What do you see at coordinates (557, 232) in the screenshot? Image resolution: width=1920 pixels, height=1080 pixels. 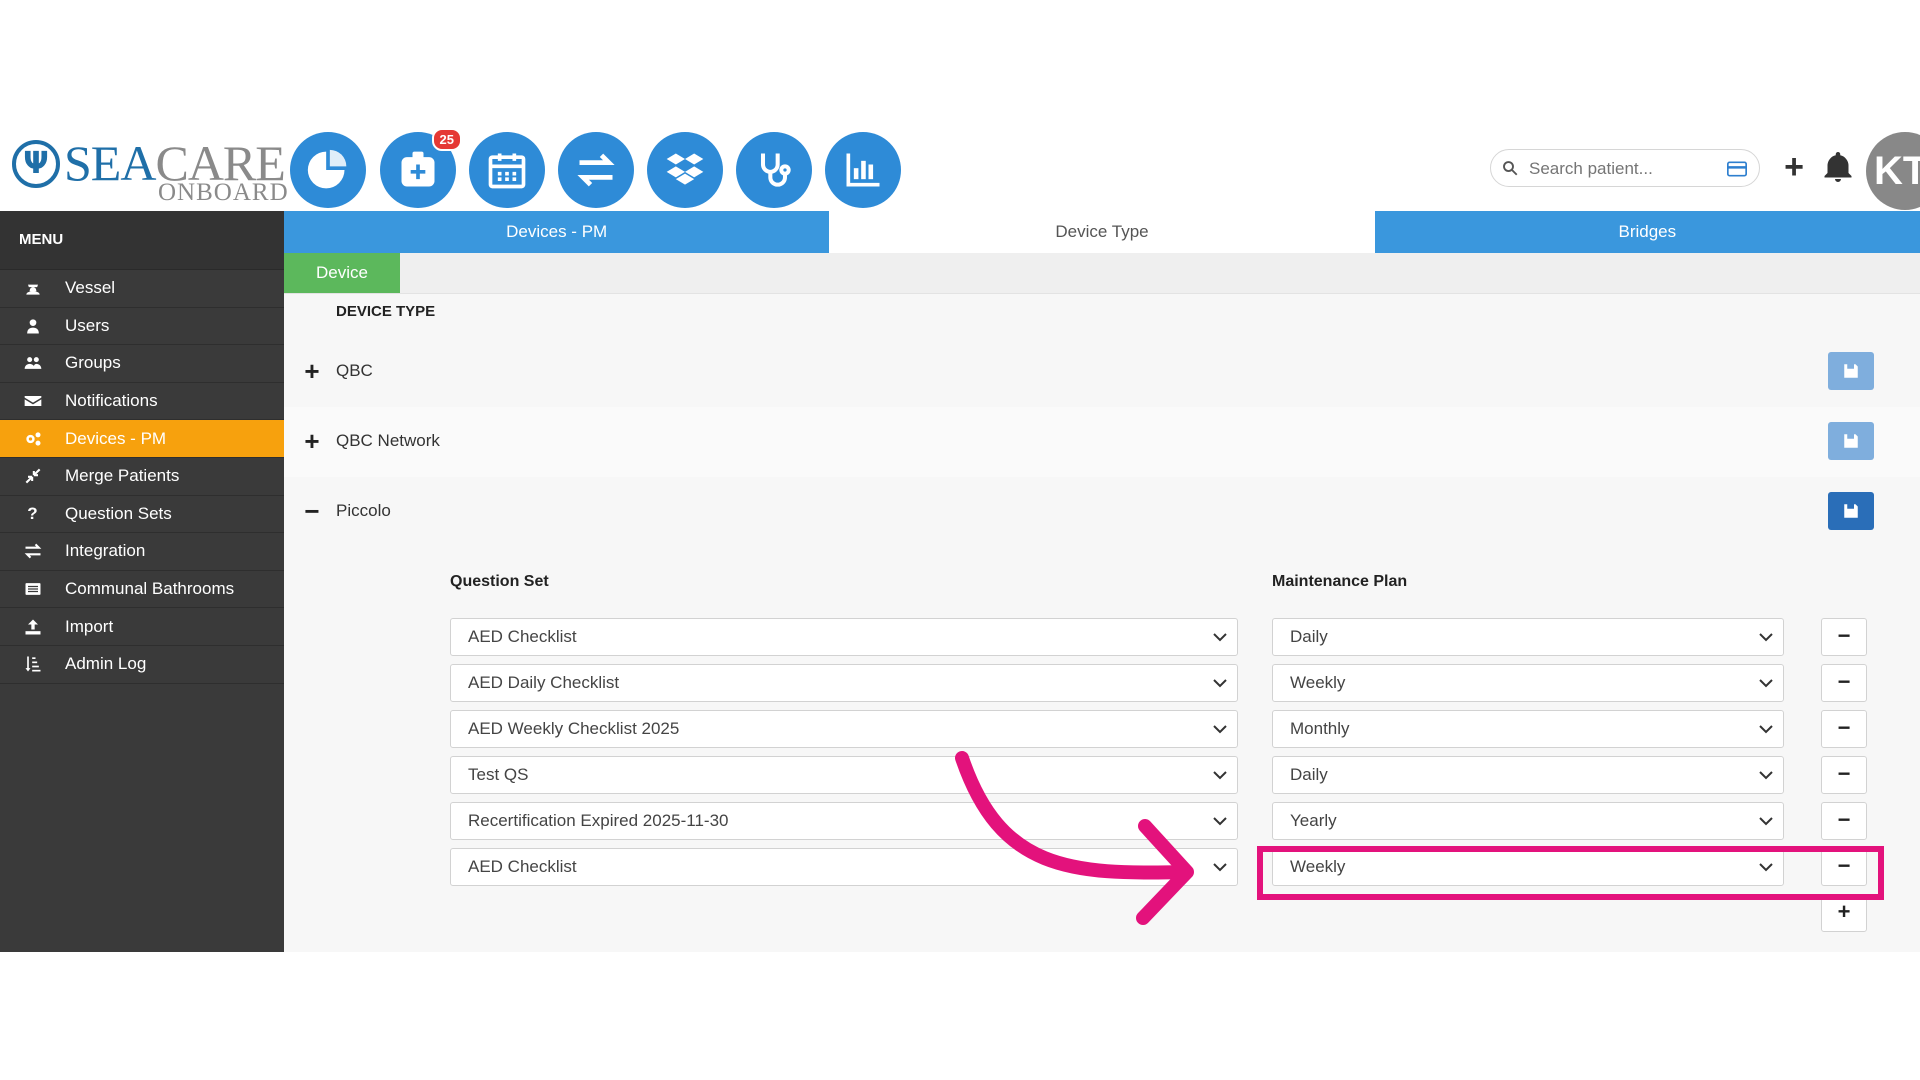 I see `tab-devices-pm: Devices - PM` at bounding box center [557, 232].